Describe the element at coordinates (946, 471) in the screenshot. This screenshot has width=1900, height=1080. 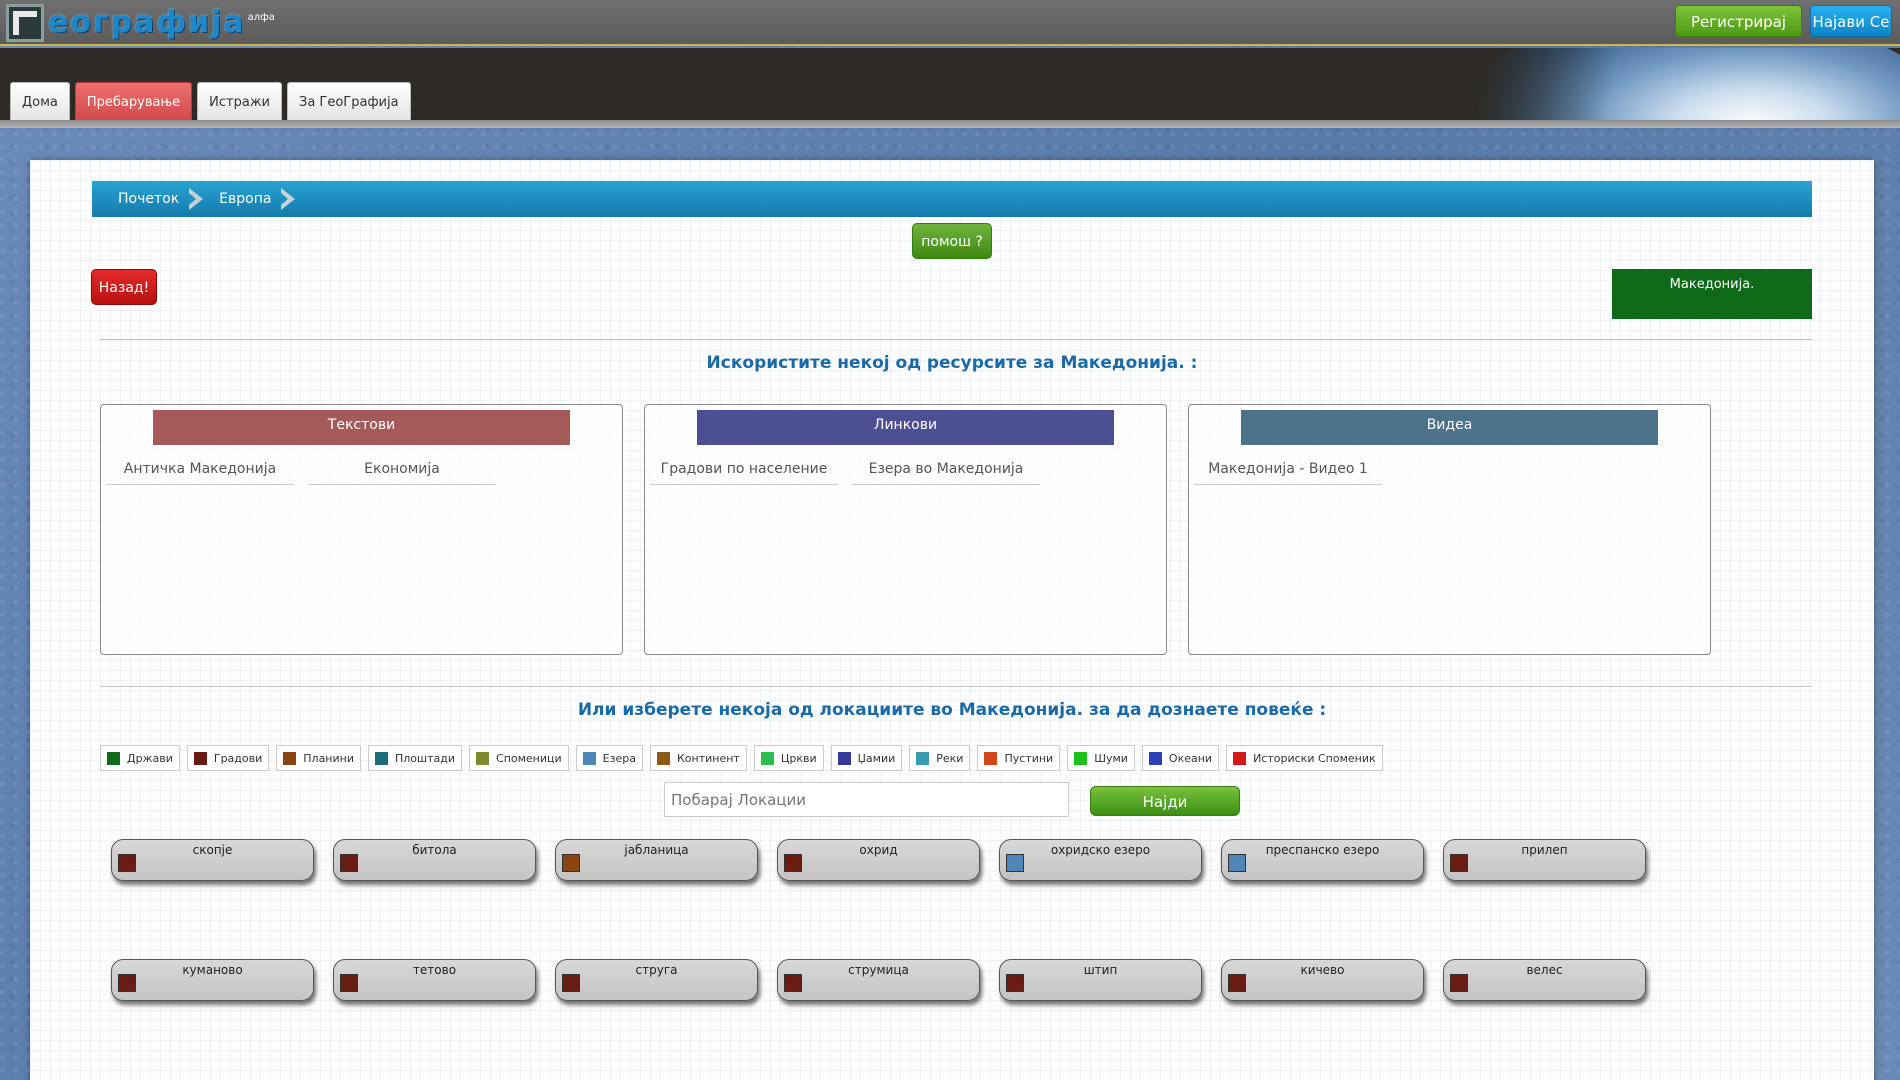
I see `resource-link: Езера во Македонија` at that location.